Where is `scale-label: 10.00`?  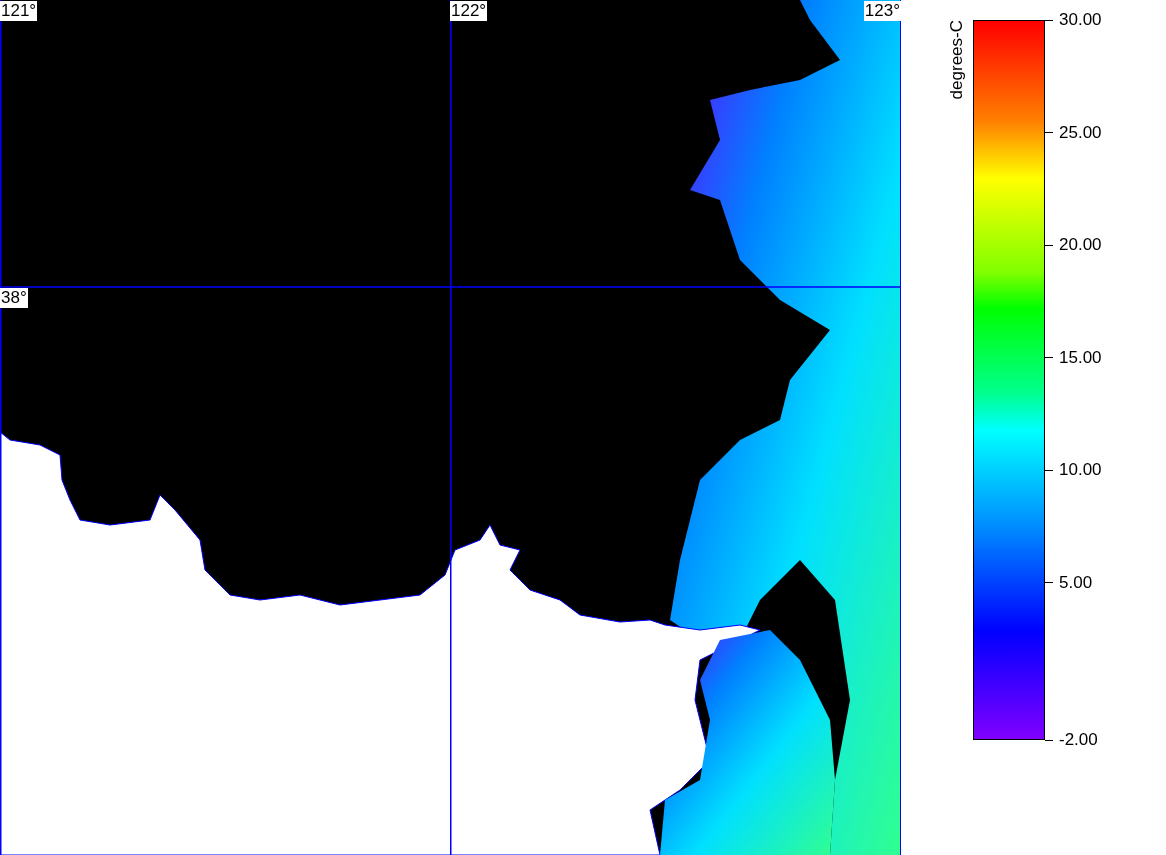
scale-label: 10.00 is located at coordinates (1080, 470).